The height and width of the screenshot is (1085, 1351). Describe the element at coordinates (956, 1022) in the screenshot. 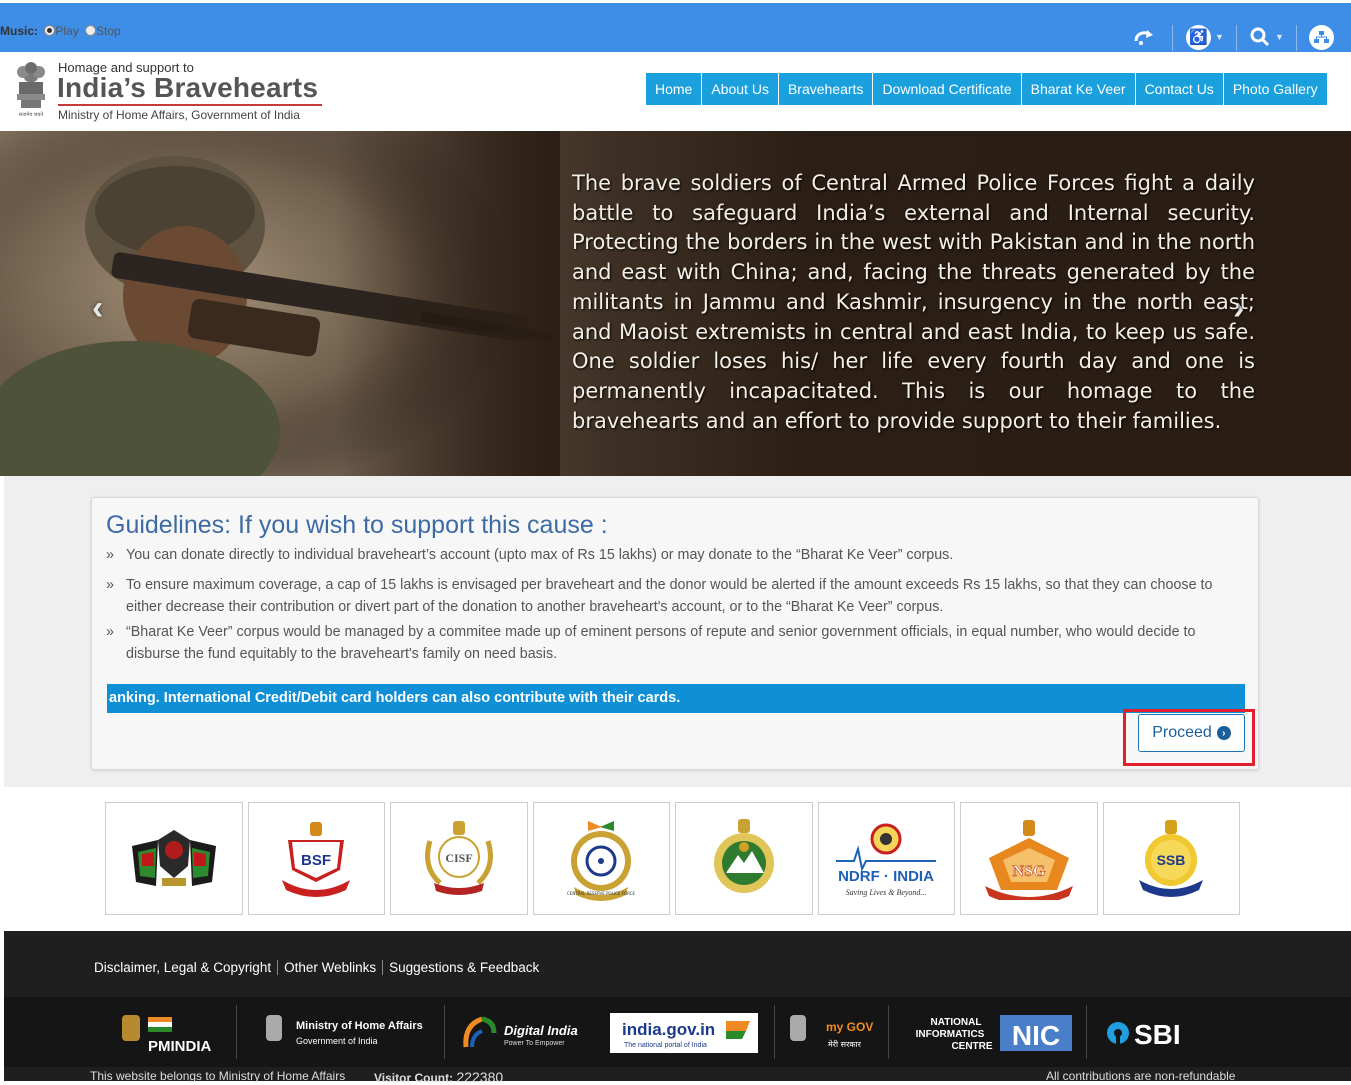

I see `svg-text: NATIONAL` at that location.